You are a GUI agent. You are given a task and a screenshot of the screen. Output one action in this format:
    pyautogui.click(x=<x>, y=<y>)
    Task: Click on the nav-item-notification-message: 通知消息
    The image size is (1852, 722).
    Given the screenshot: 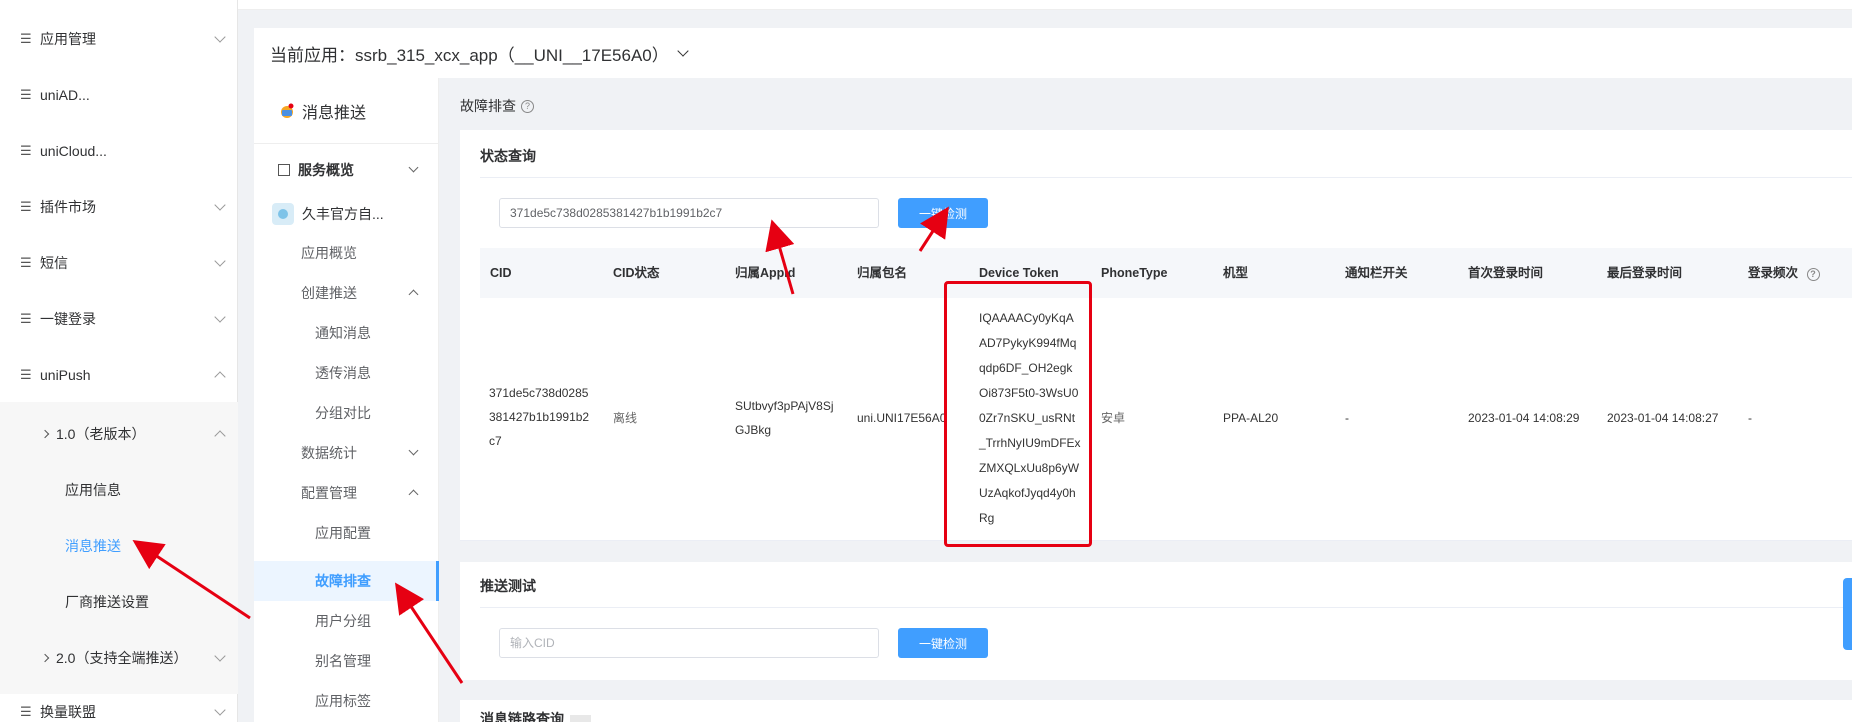 What is the action you would take?
    pyautogui.click(x=346, y=333)
    